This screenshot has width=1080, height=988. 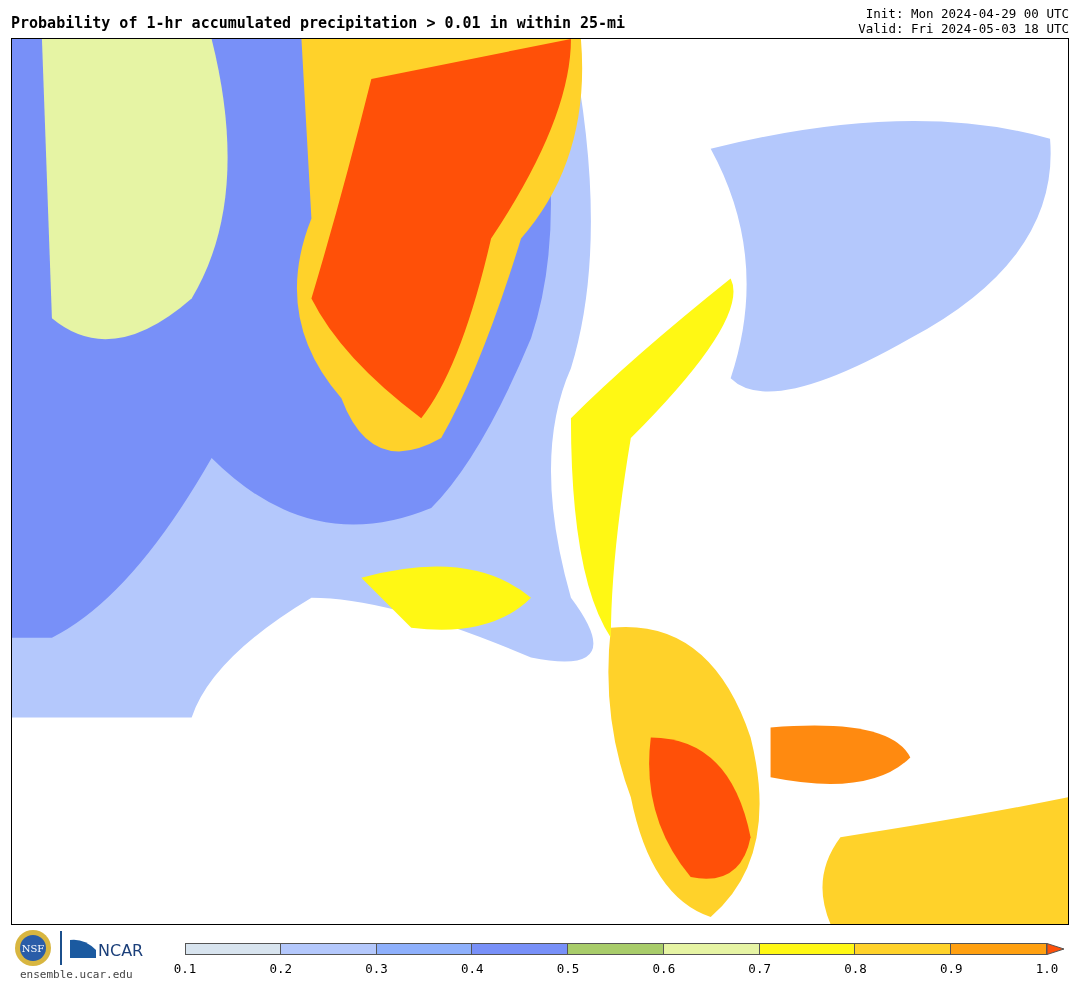 I want to click on tick-label: 0.3, so click(x=376, y=969).